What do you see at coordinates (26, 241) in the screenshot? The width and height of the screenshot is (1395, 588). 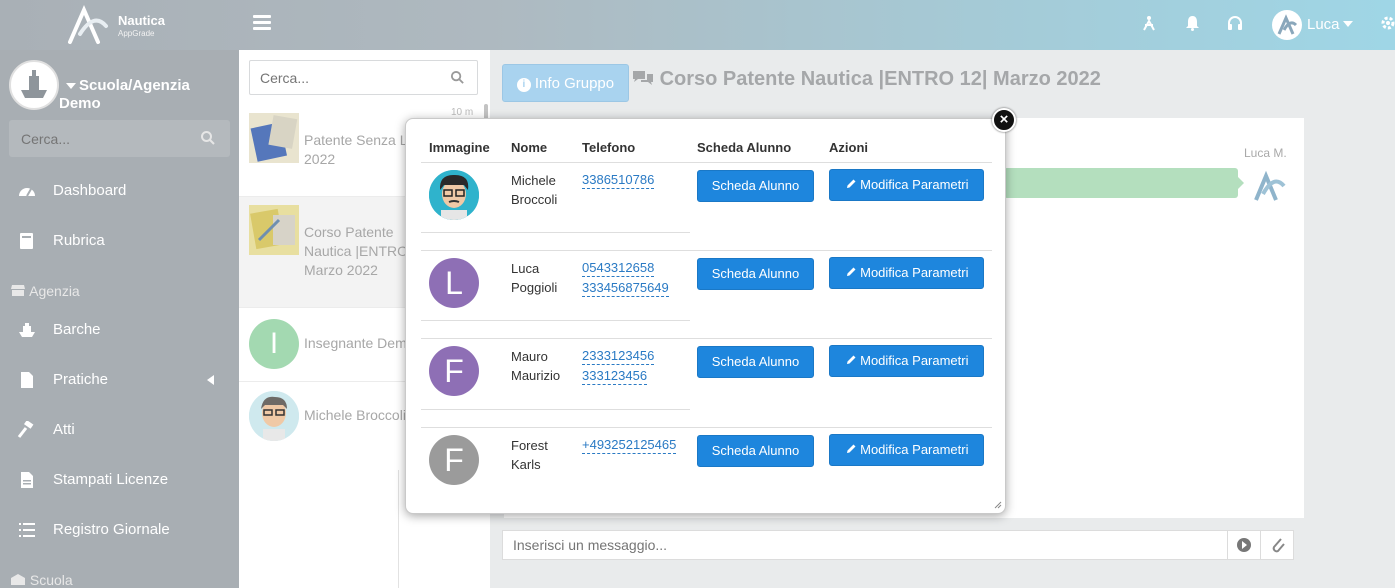 I see `book-icon` at bounding box center [26, 241].